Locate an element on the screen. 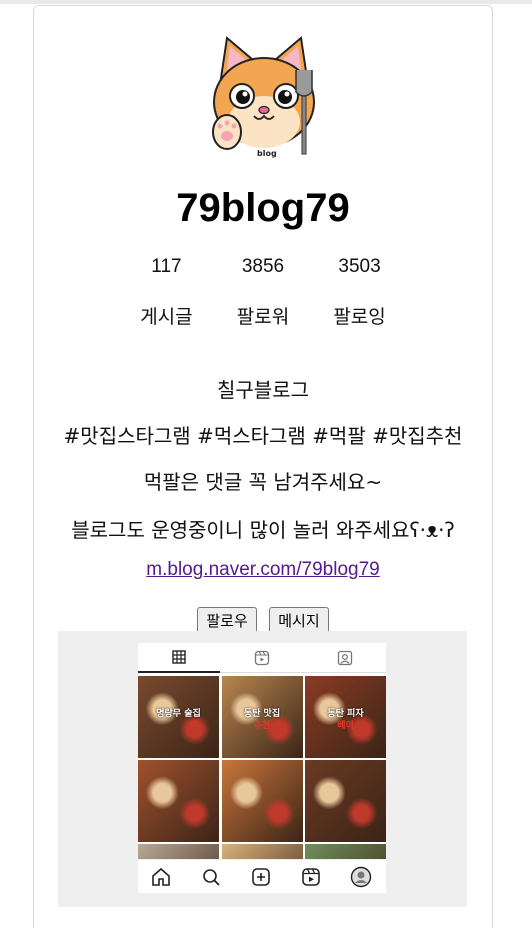 The height and width of the screenshot is (928, 532). reels-icon is located at coordinates (311, 877).